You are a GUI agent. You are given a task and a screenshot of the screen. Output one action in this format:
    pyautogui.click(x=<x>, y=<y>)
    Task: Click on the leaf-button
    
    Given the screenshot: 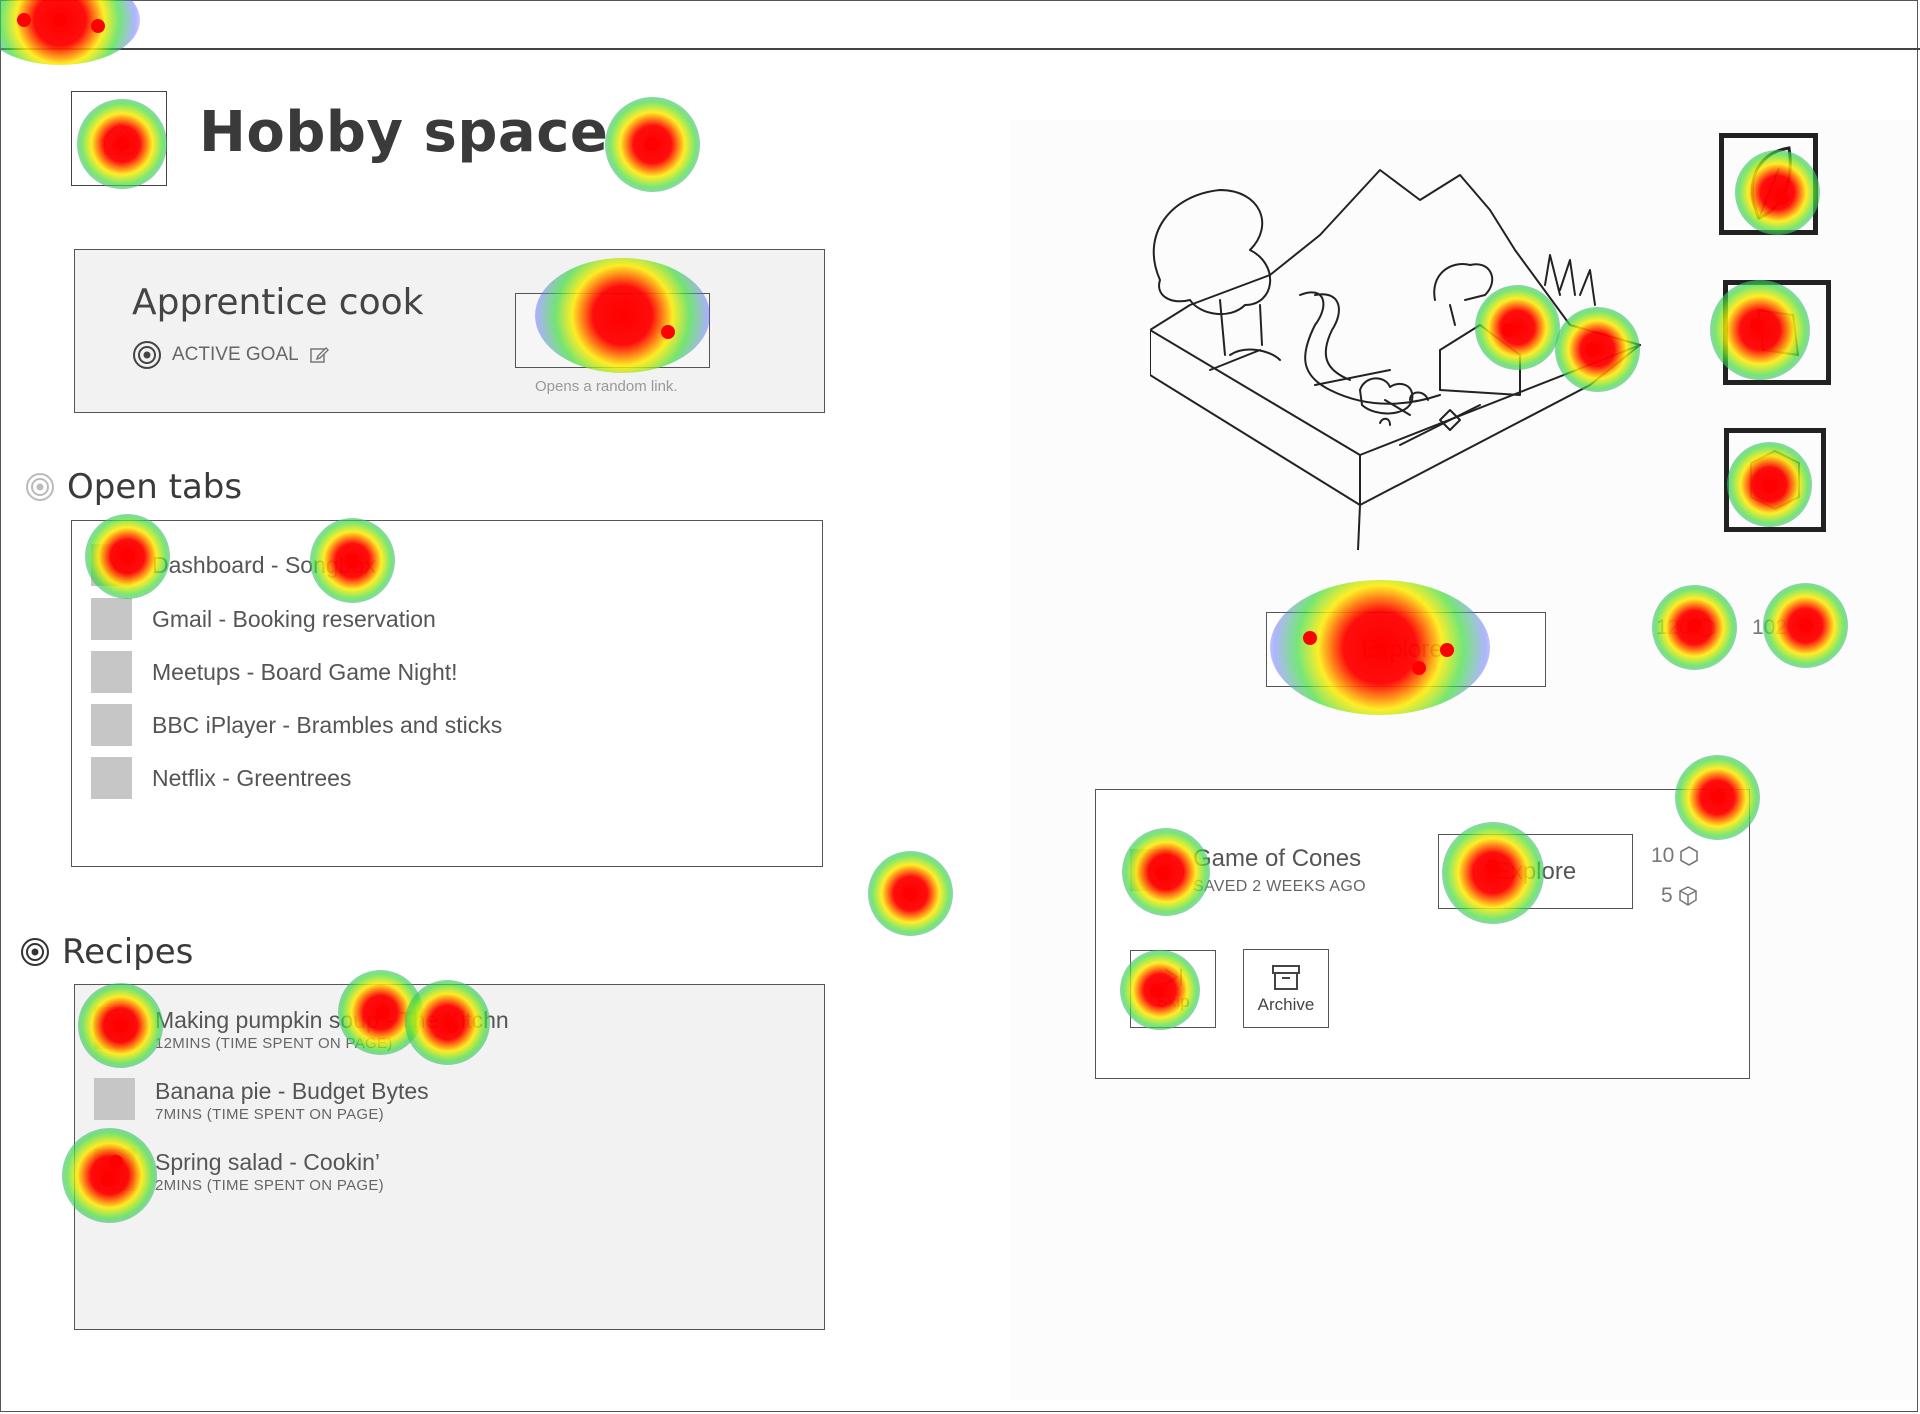 What is the action you would take?
    pyautogui.click(x=1768, y=184)
    